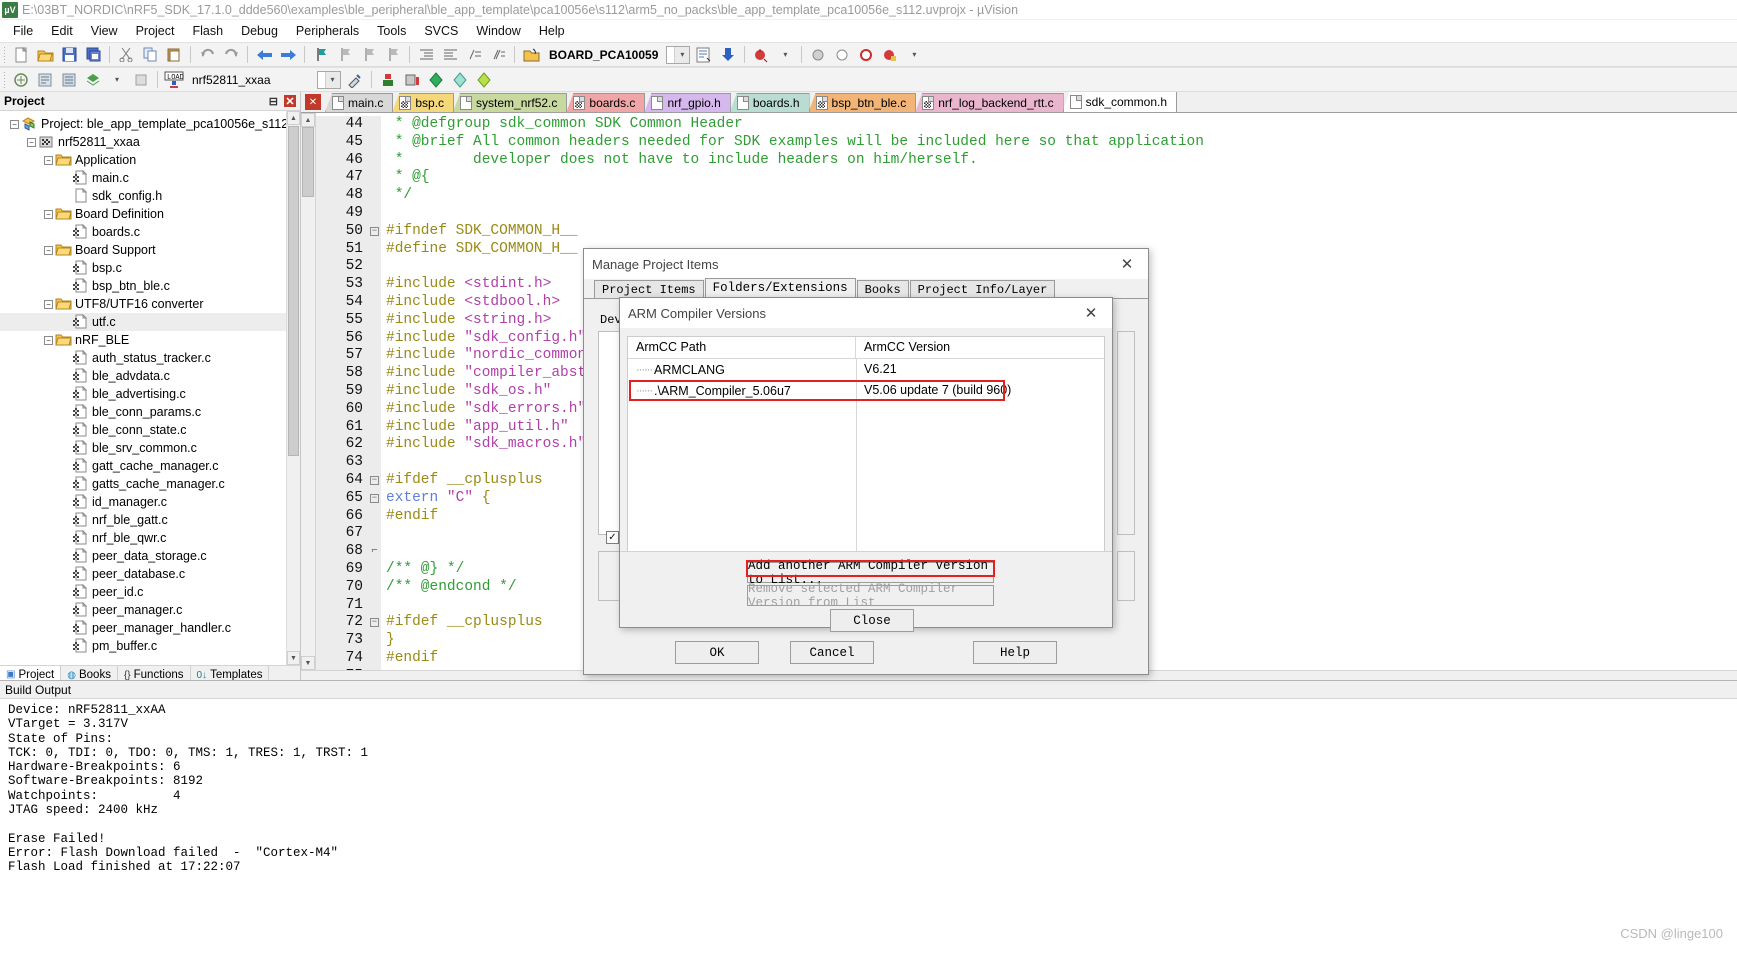 The height and width of the screenshot is (963, 1737). What do you see at coordinates (93, 54) in the screenshot?
I see `save-all-icon` at bounding box center [93, 54].